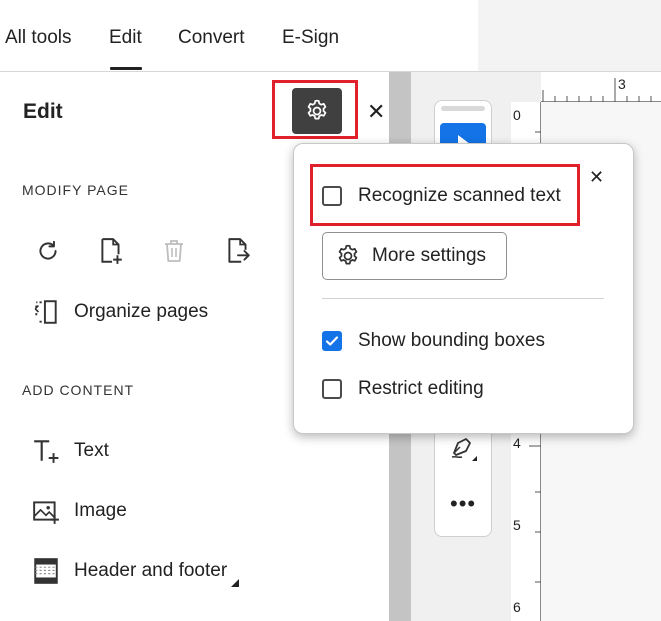 This screenshot has width=661, height=621. I want to click on header-footer-menu-indicator, so click(235, 583).